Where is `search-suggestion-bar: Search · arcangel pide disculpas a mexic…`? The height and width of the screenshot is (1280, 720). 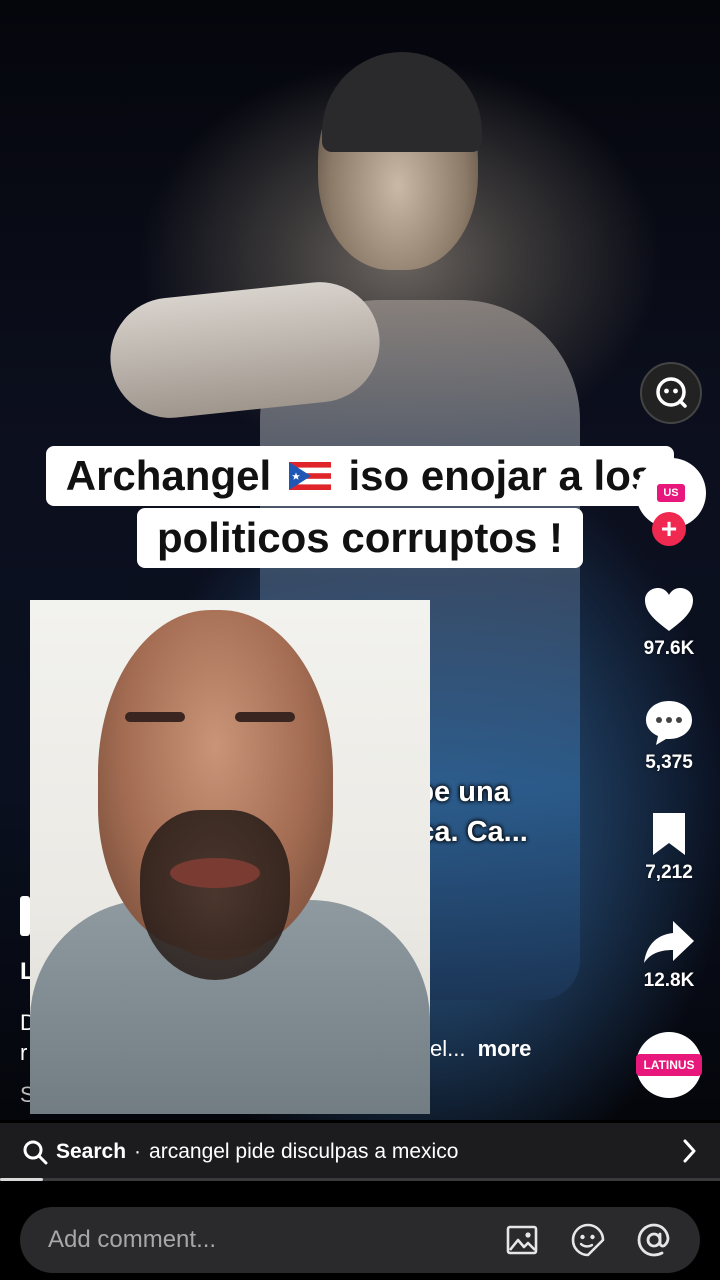 search-suggestion-bar: Search · arcangel pide disculpas a mexic… is located at coordinates (360, 1152).